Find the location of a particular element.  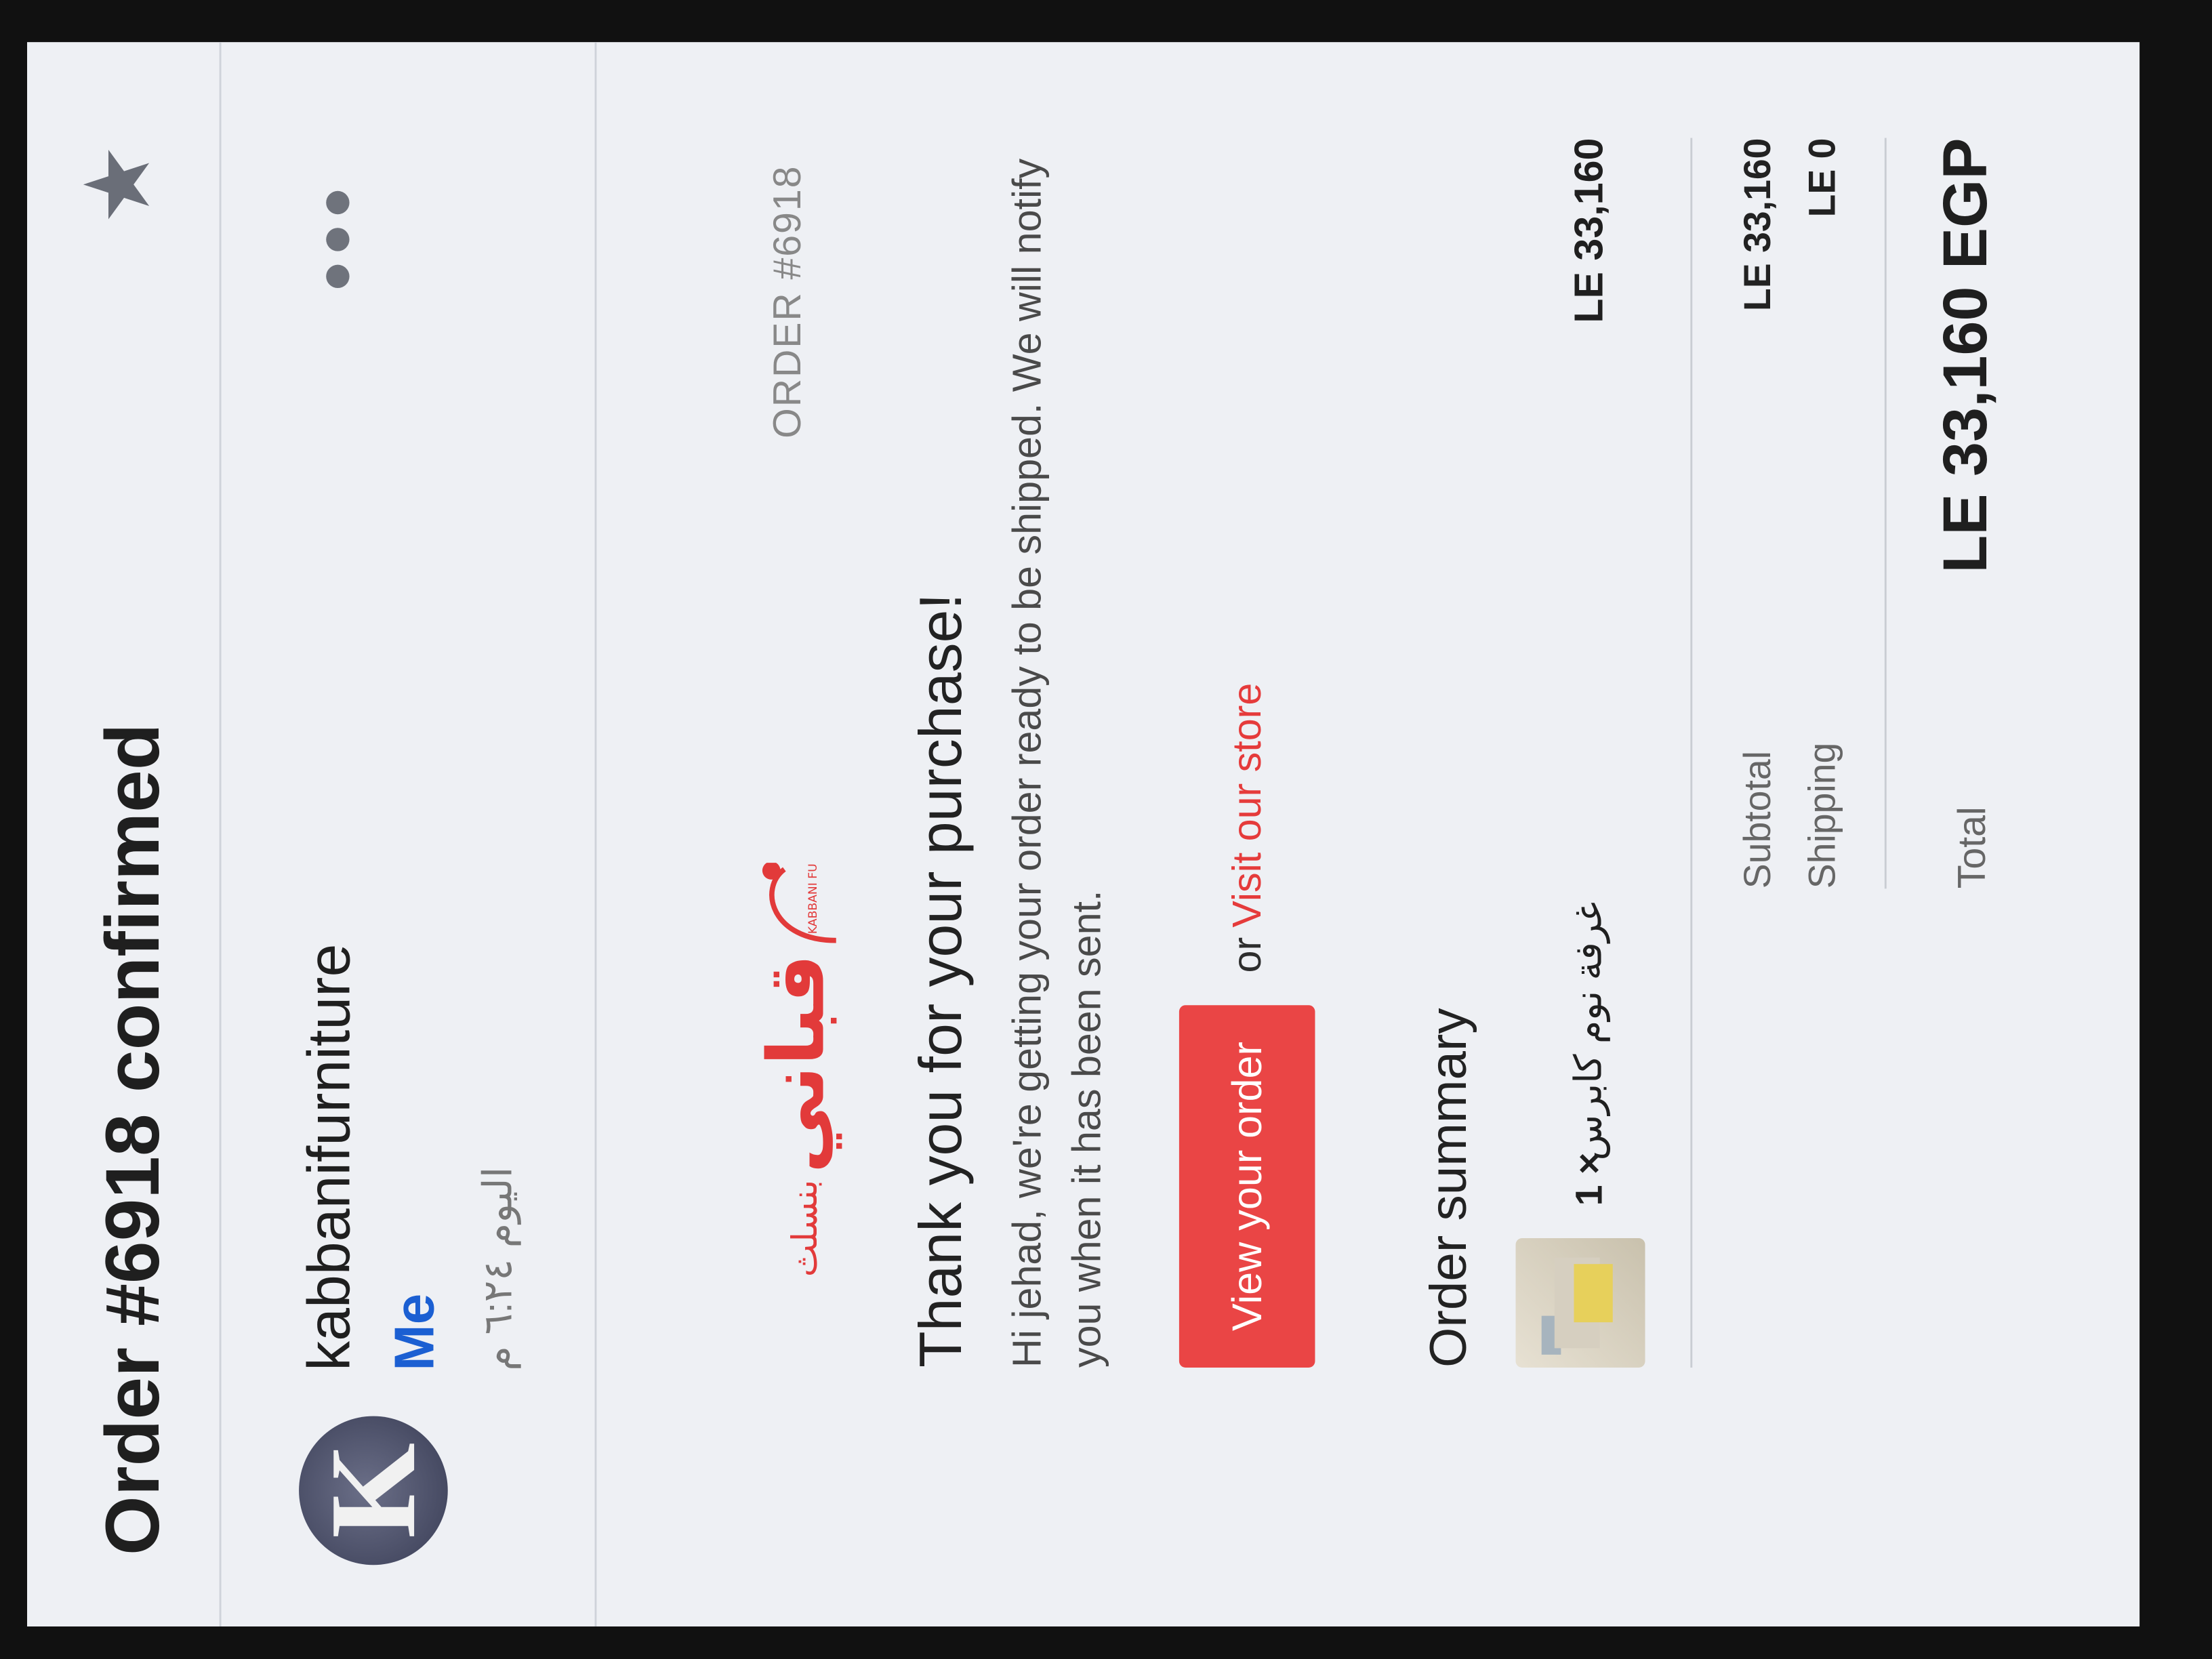

logo-arabic: قباني is located at coordinates (797, 1064).